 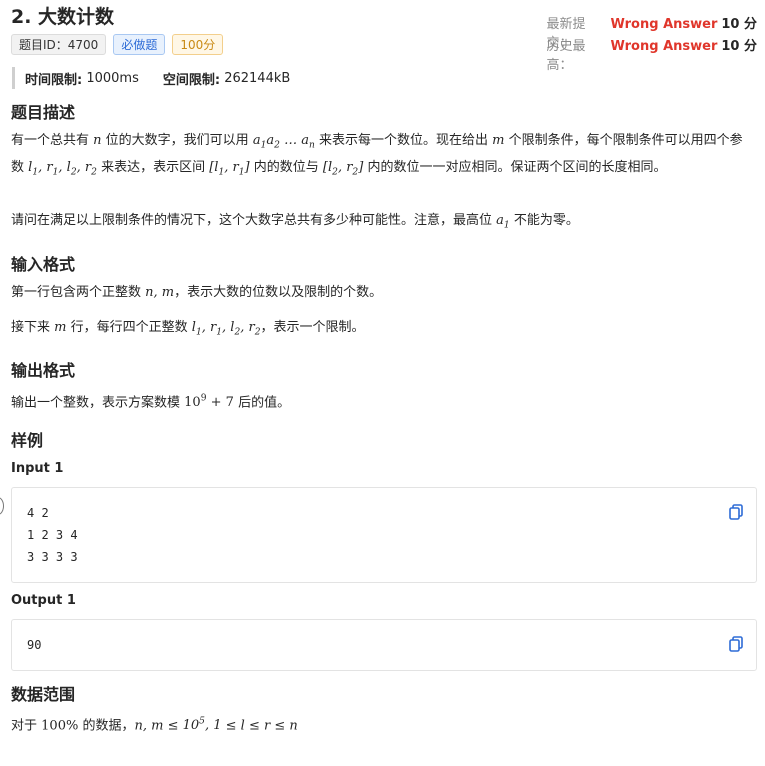 I want to click on text-fragment: 的数据，, so click(x=108, y=726).